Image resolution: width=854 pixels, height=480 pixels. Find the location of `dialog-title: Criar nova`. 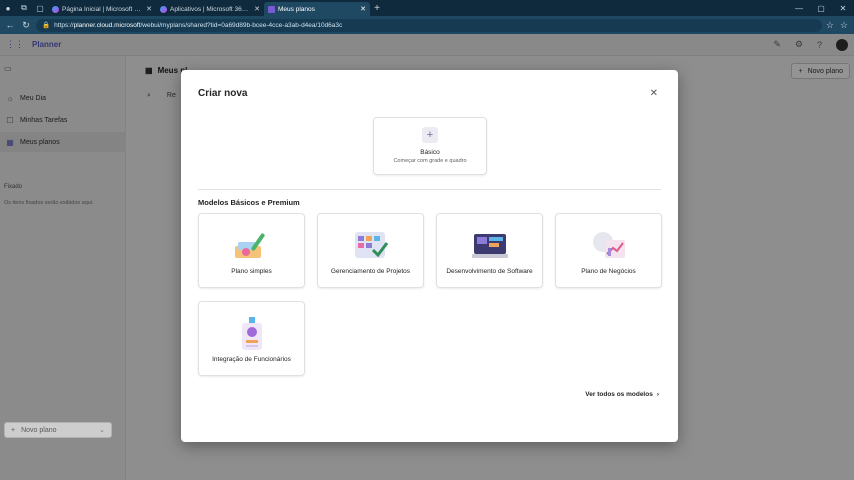

dialog-title: Criar nova is located at coordinates (223, 93).